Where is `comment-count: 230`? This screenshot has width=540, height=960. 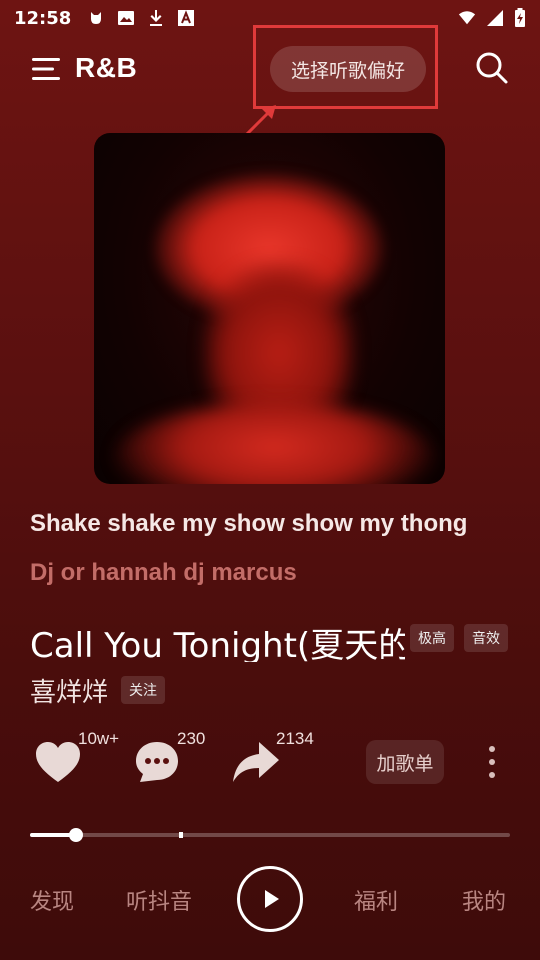 comment-count: 230 is located at coordinates (191, 738).